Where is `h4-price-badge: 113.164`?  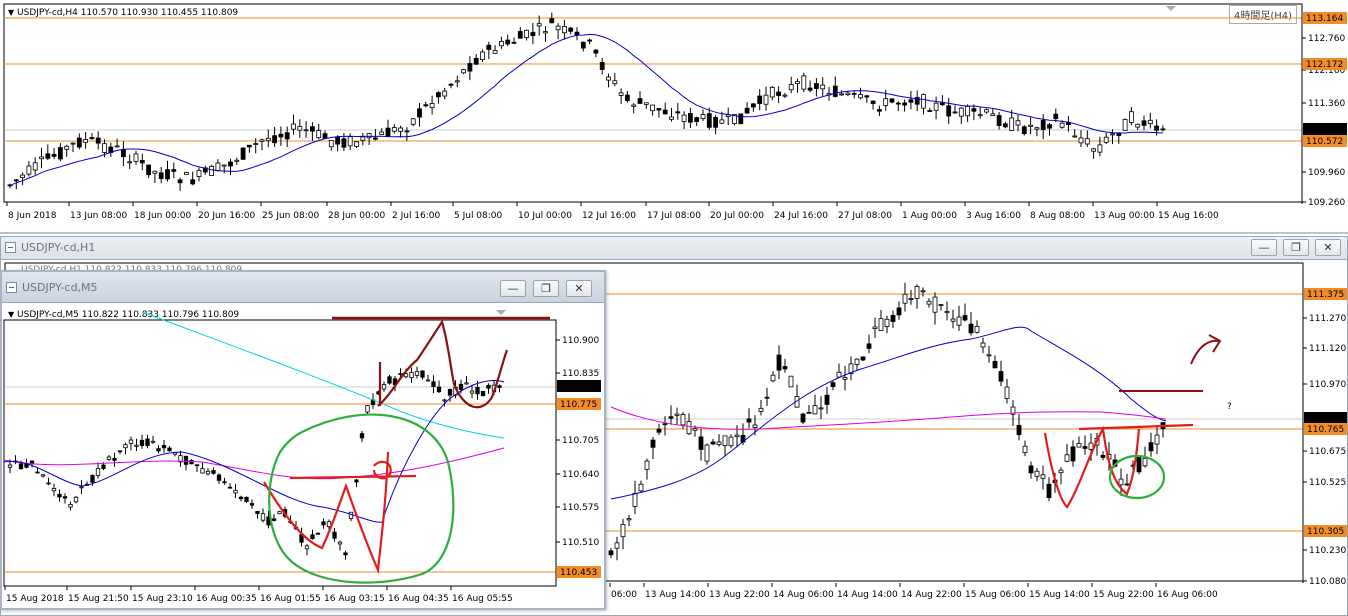
h4-price-badge: 113.164 is located at coordinates (1324, 19).